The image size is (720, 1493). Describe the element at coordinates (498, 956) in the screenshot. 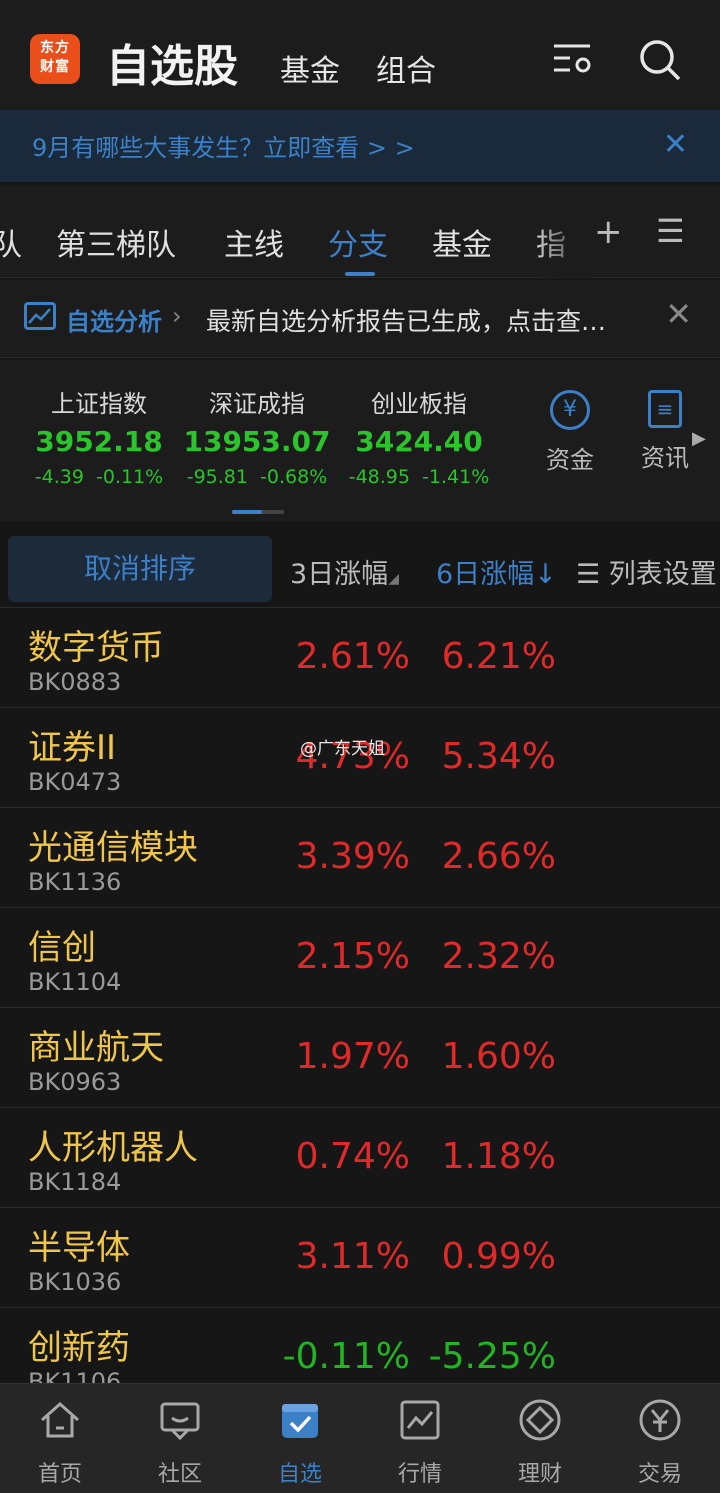

I see `change-6day: 2.32%` at that location.